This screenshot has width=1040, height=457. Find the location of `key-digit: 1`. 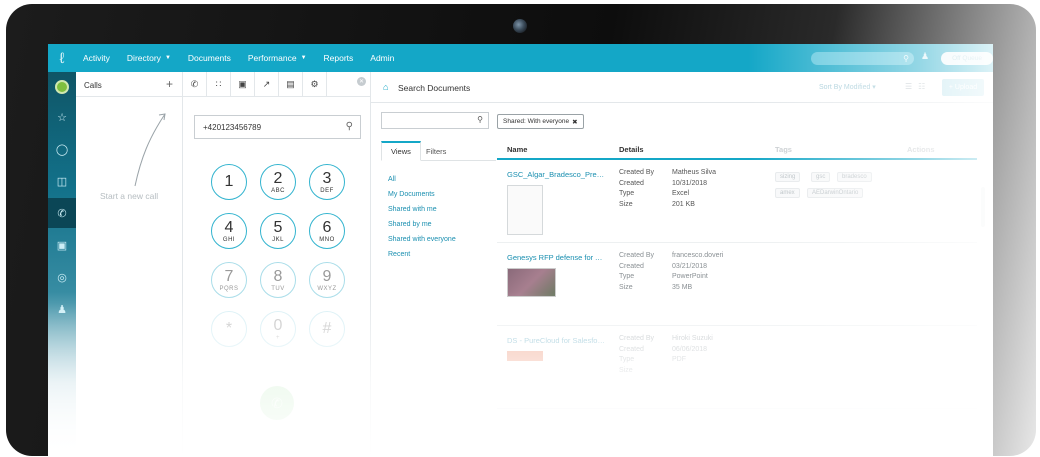

key-digit: 1 is located at coordinates (229, 181).